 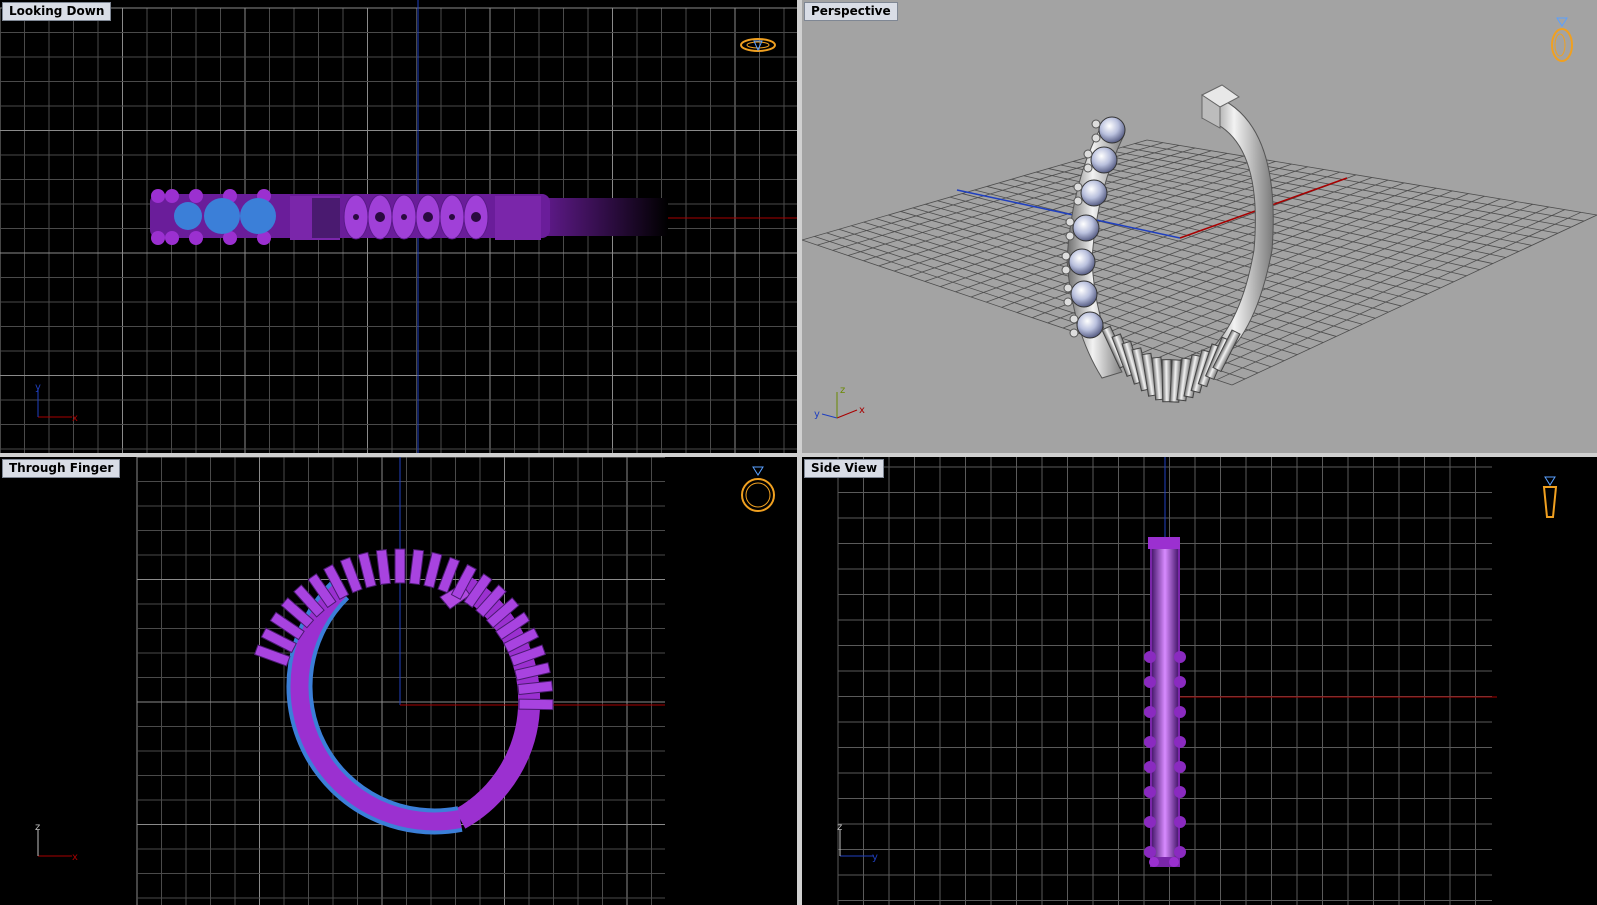 I want to click on y-axis-line, so click(x=1068, y=214).